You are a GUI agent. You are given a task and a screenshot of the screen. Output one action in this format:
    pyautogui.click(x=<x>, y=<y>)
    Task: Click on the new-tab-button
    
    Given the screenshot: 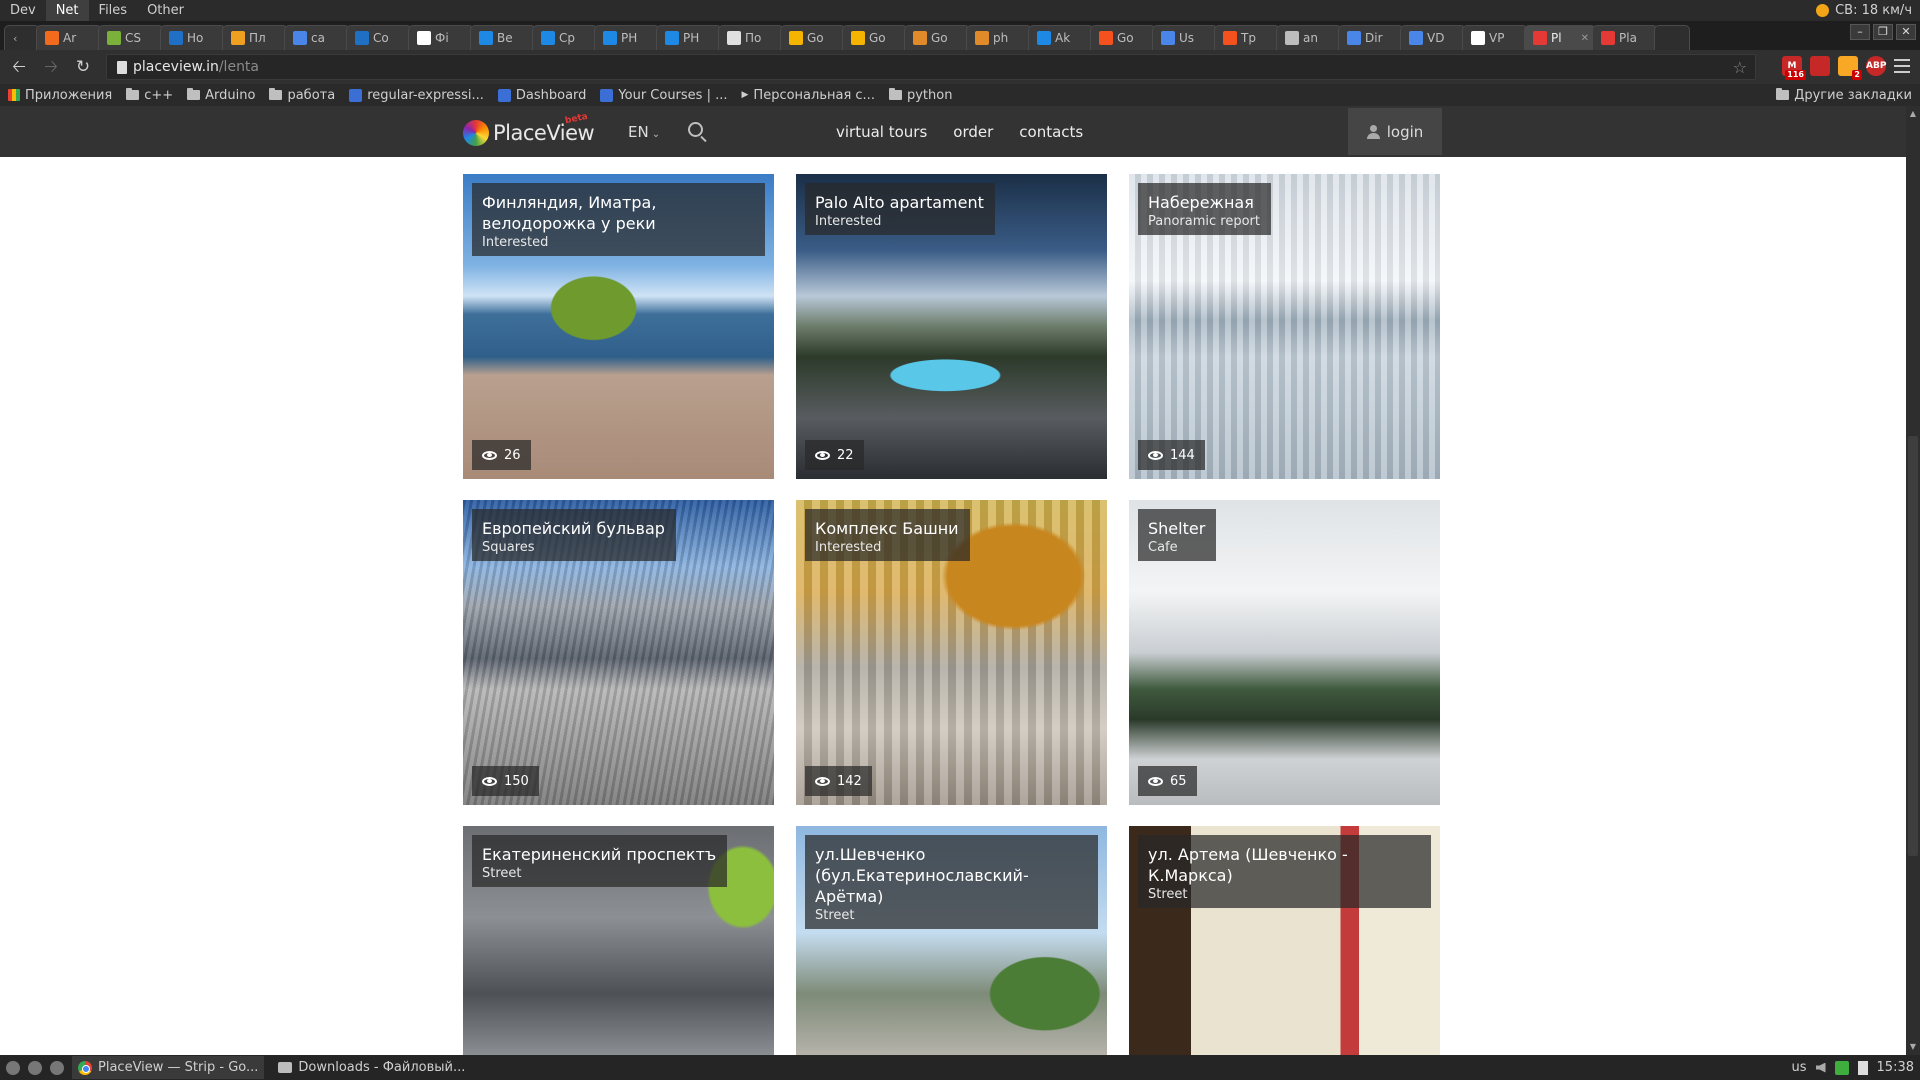 What is the action you would take?
    pyautogui.click(x=1672, y=37)
    